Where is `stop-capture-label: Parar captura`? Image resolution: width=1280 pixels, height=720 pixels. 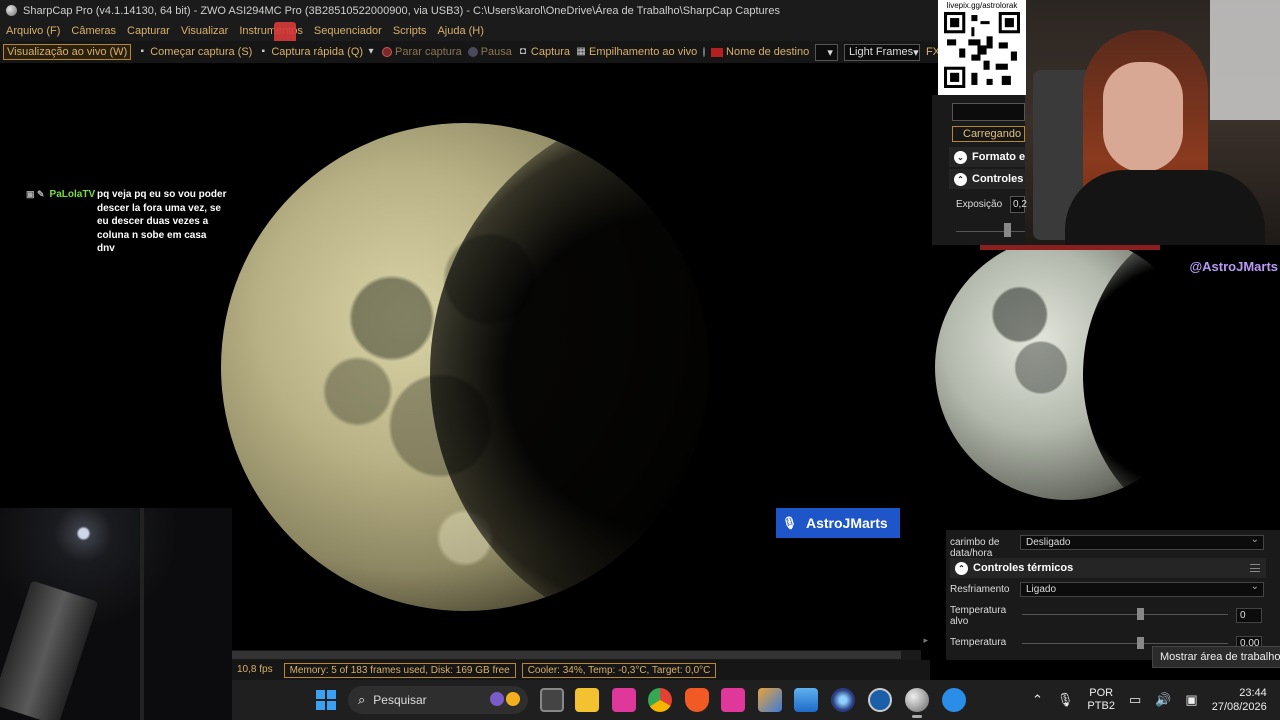
stop-capture-label: Parar captura is located at coordinates (428, 52).